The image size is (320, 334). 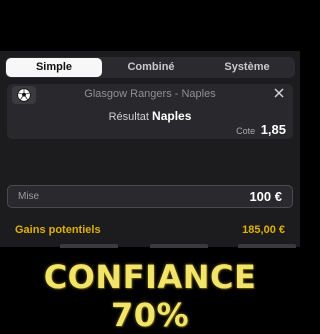 I want to click on stake-label: Mise, so click(x=29, y=196).